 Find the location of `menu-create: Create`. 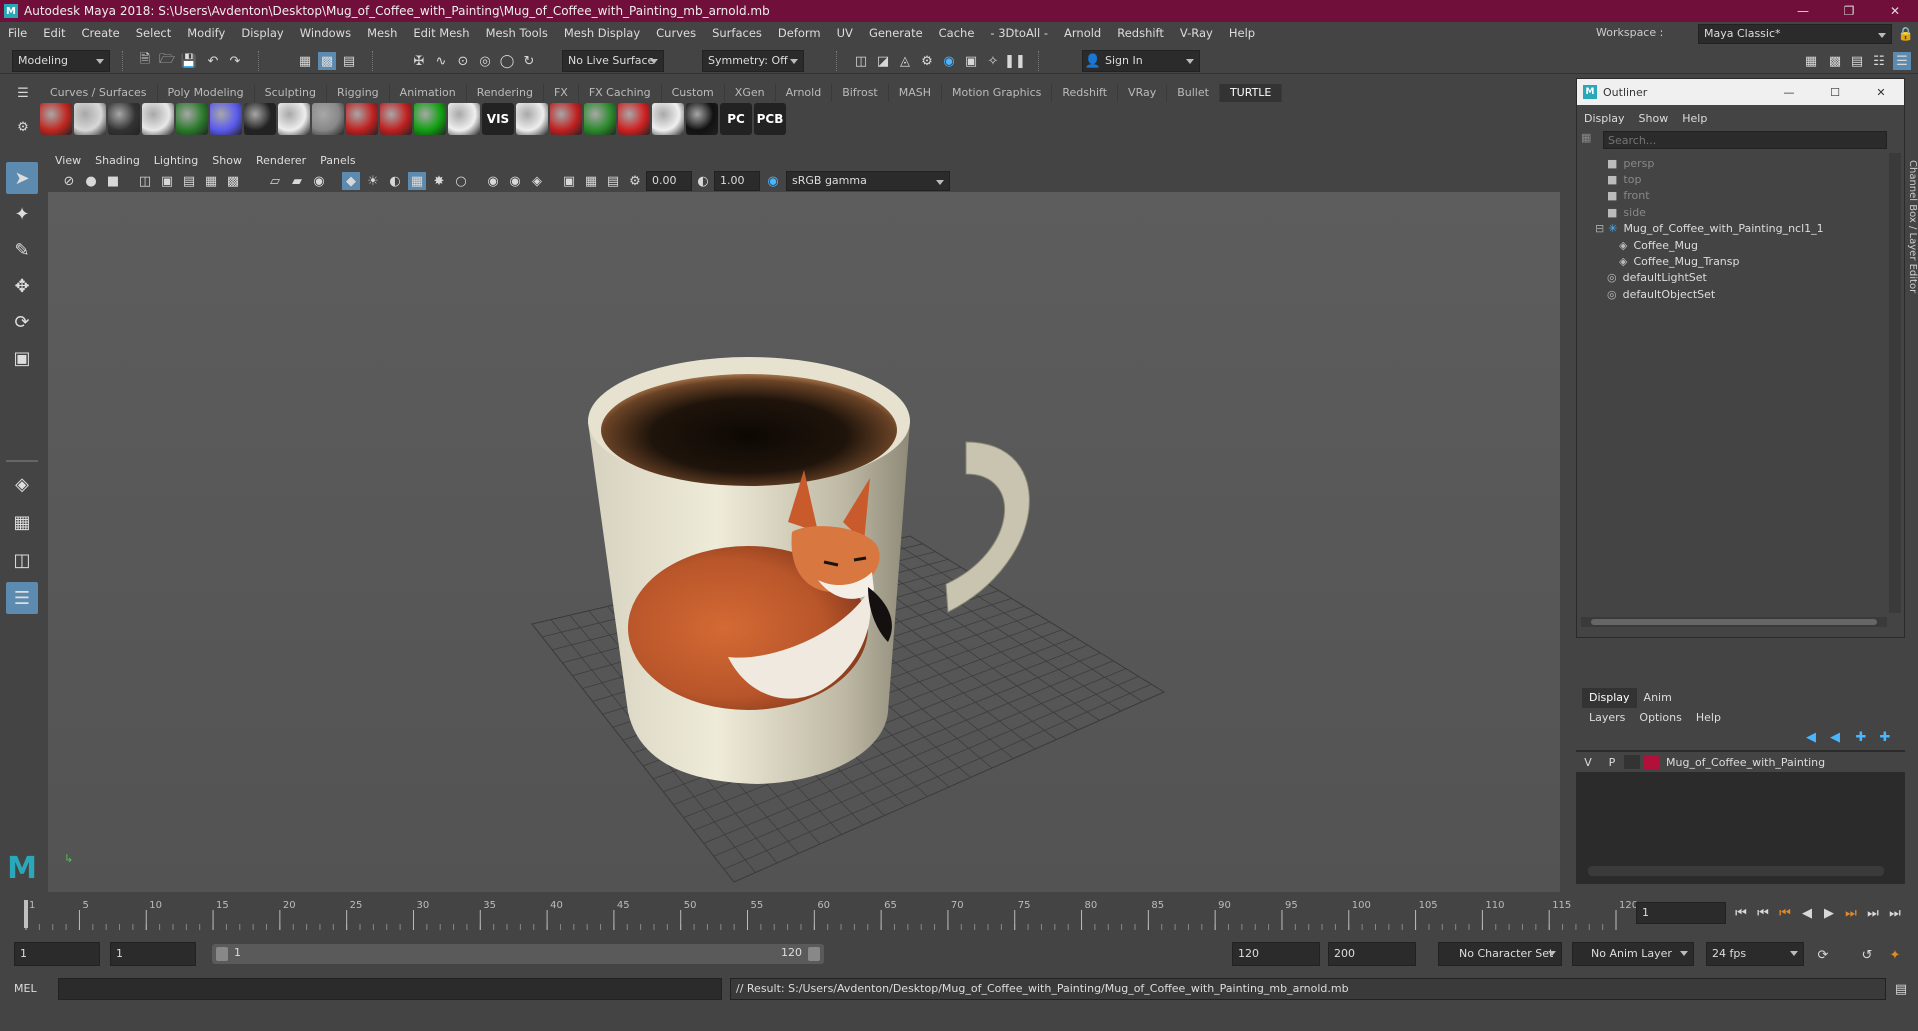

menu-create: Create is located at coordinates (101, 33).